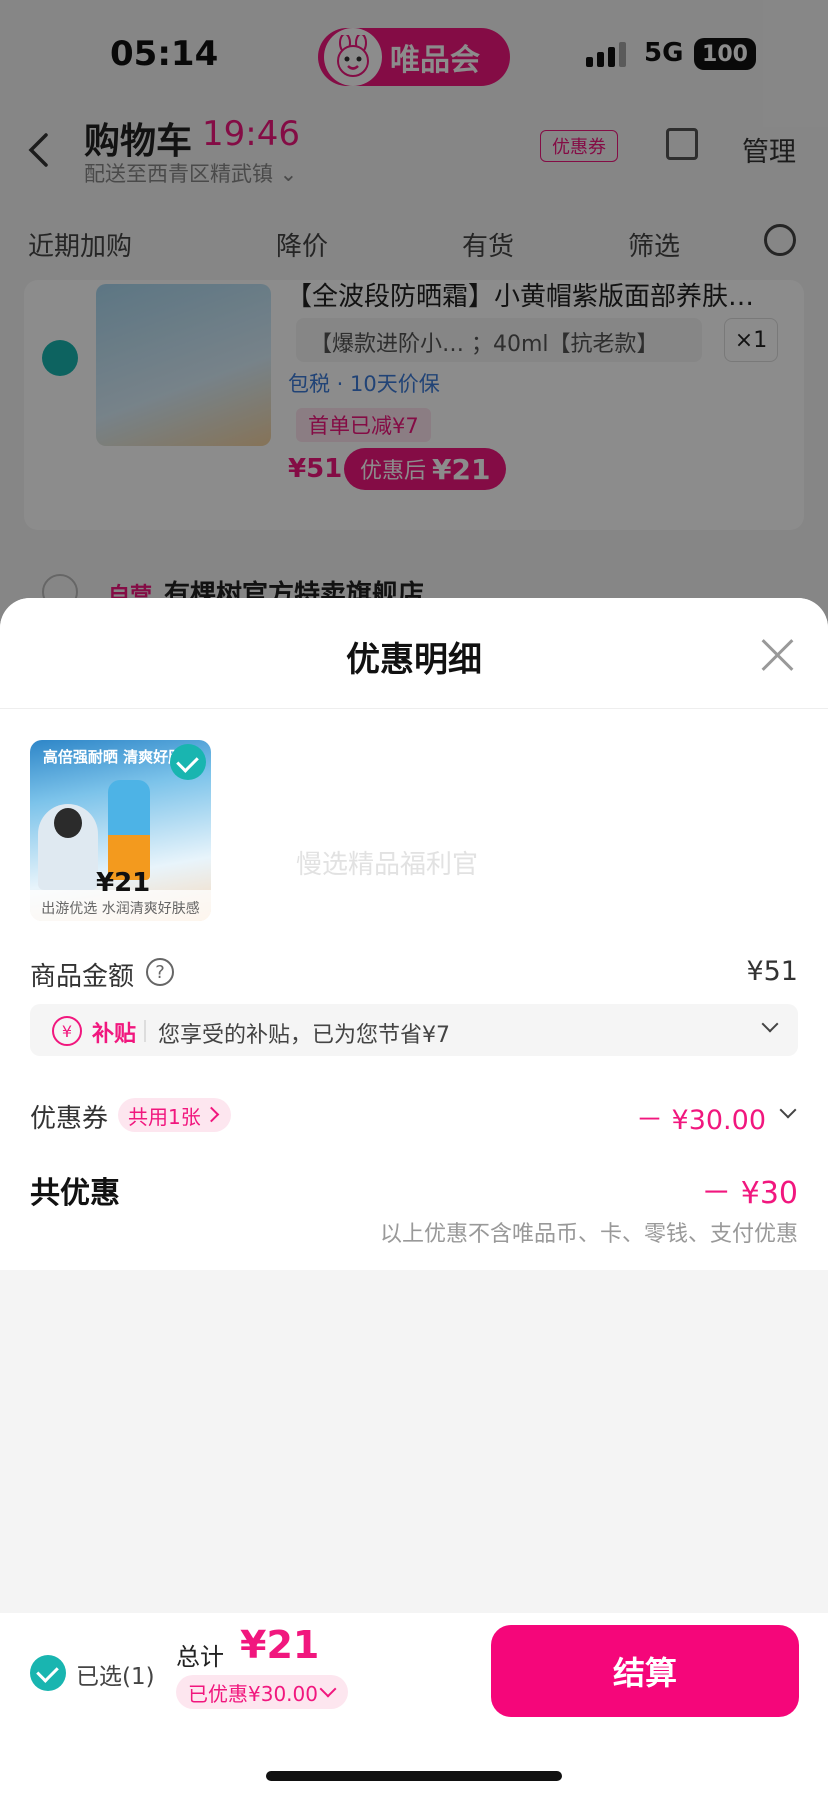 This screenshot has width=828, height=1795. Describe the element at coordinates (129, 830) in the screenshot. I see `sunscreen-bottle-icon` at that location.